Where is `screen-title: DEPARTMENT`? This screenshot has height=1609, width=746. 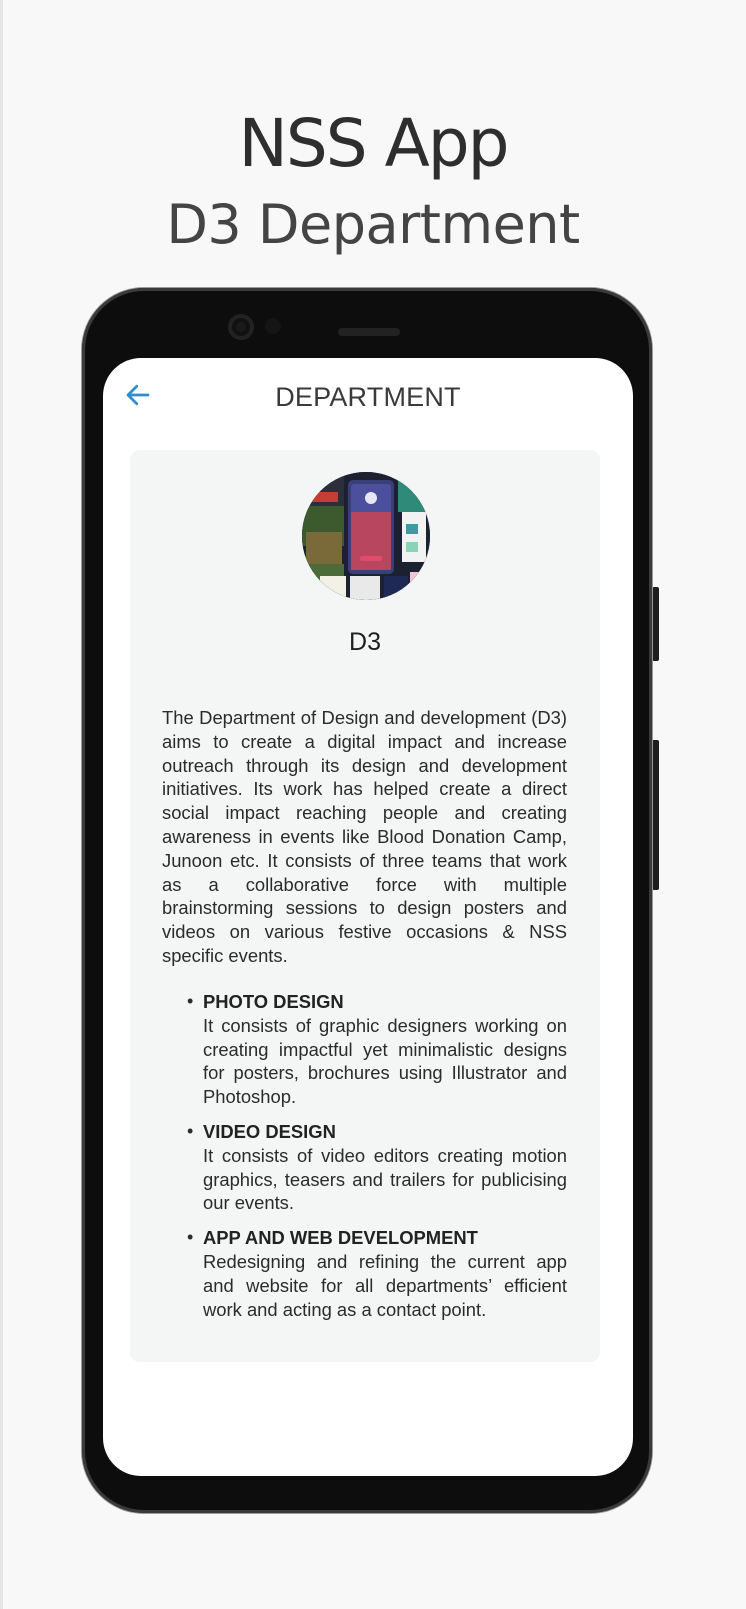 screen-title: DEPARTMENT is located at coordinates (368, 397).